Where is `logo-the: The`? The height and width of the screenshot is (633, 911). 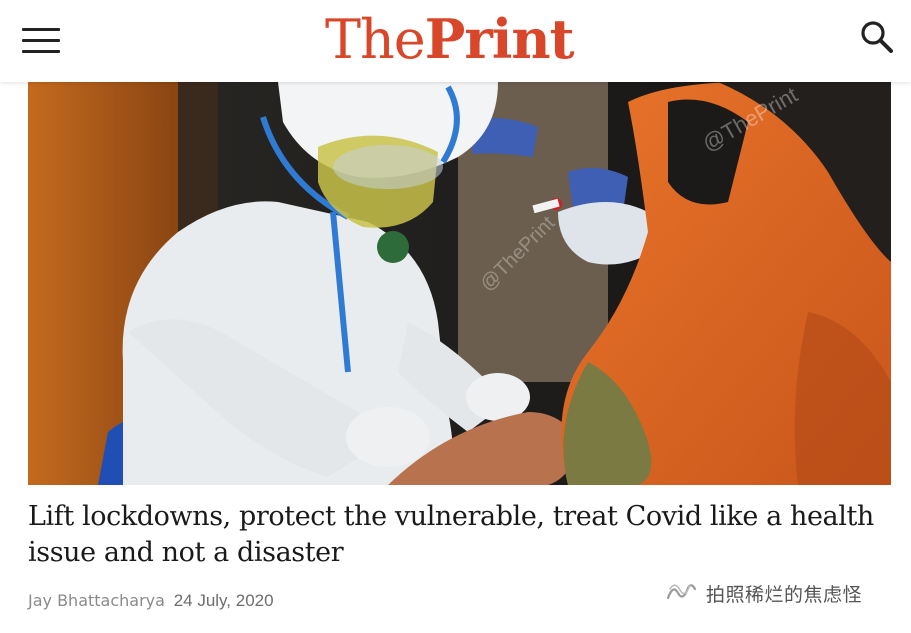 logo-the: The is located at coordinates (375, 39).